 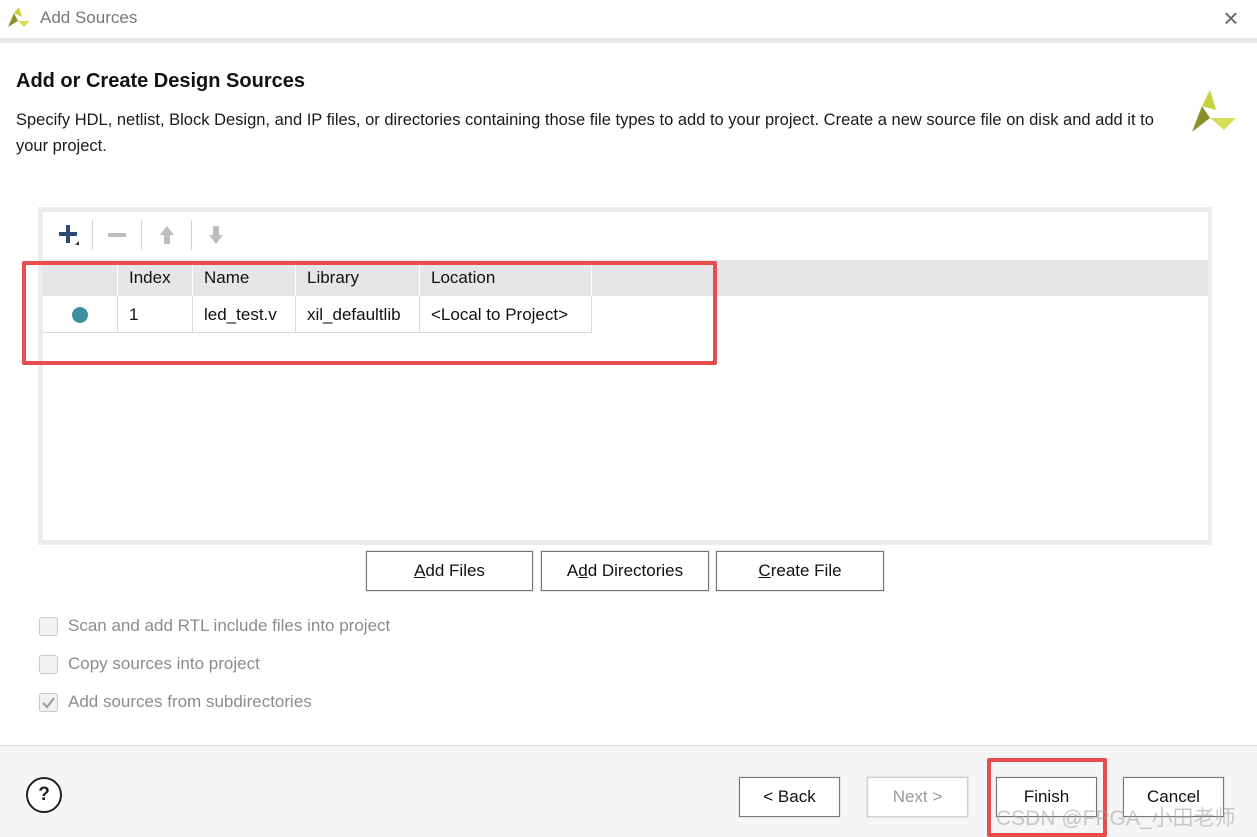 I want to click on checkmark-icon, so click(x=48, y=702).